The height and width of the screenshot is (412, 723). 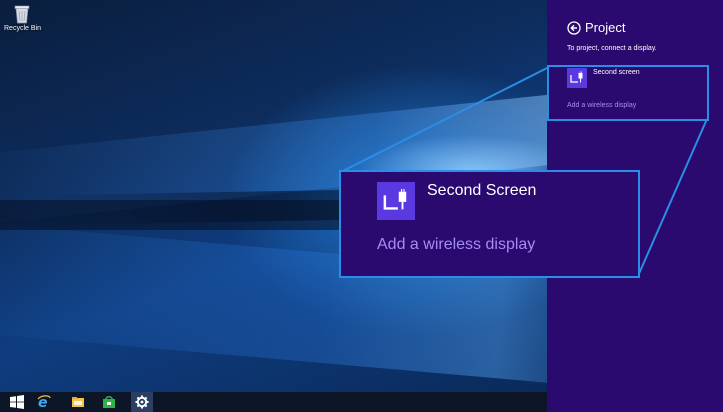 What do you see at coordinates (456, 244) in the screenshot?
I see `zoomed-wireless-link: Add a wireless display` at bounding box center [456, 244].